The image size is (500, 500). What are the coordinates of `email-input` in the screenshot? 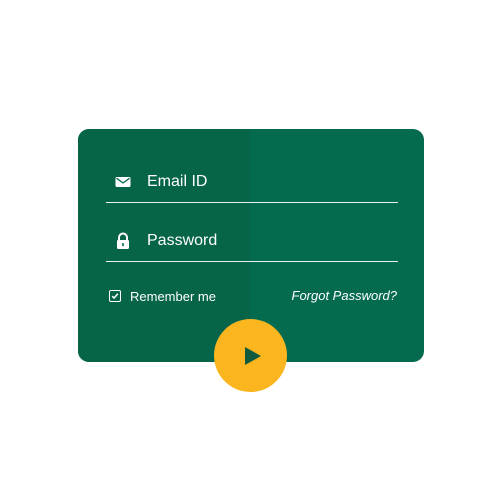 It's located at (267, 182).